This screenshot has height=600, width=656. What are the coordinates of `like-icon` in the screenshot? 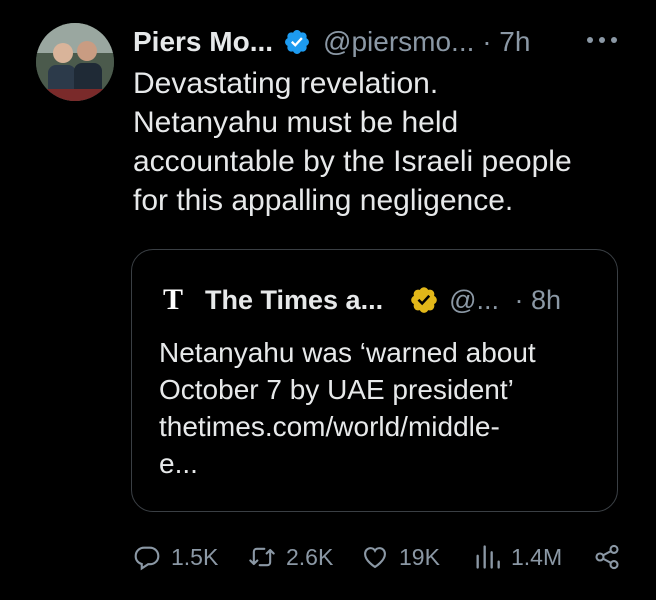 It's located at (375, 558).